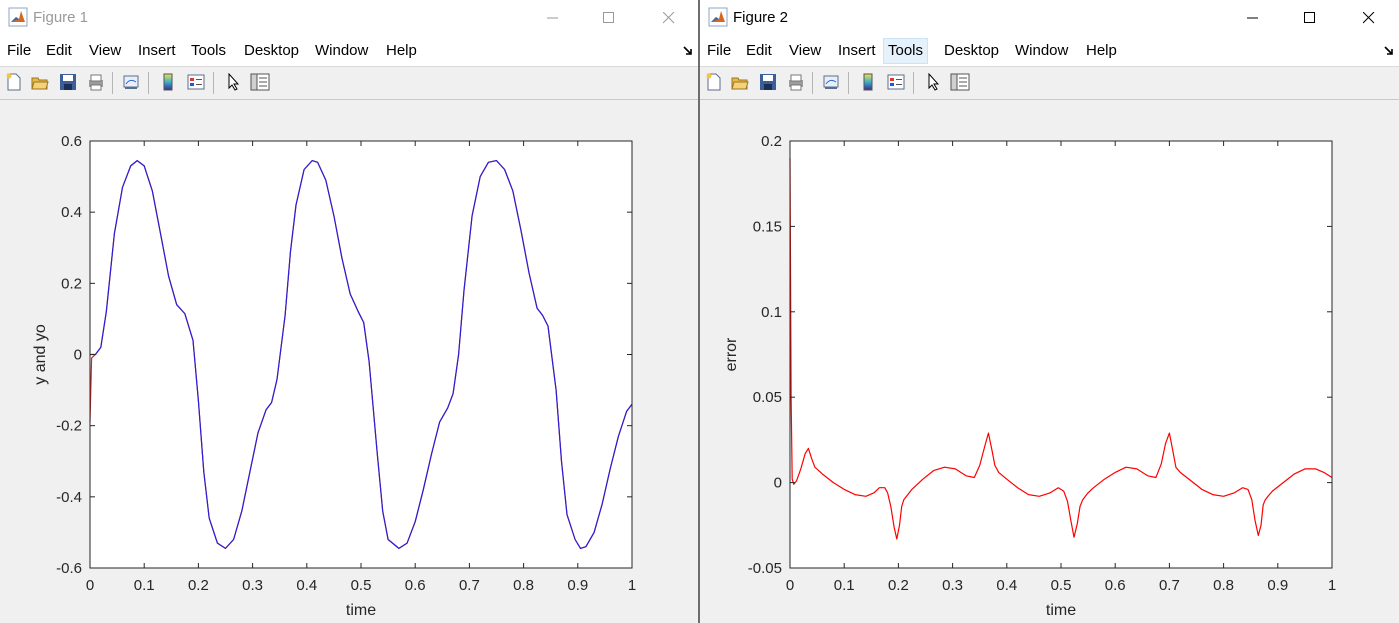 The width and height of the screenshot is (1399, 623). What do you see at coordinates (71, 141) in the screenshot?
I see `y-tick-label: 0.6` at bounding box center [71, 141].